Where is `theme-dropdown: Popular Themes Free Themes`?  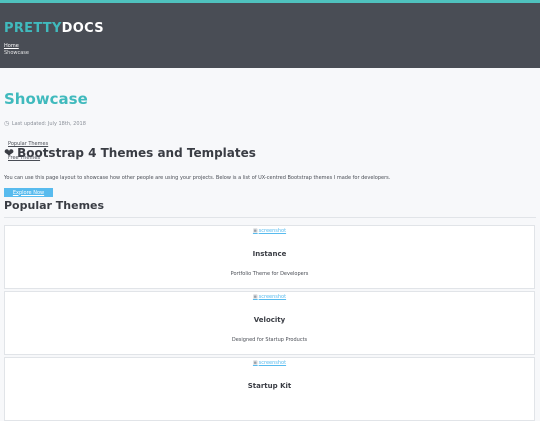
theme-dropdown: Popular Themes Free Themes is located at coordinates (28, 151).